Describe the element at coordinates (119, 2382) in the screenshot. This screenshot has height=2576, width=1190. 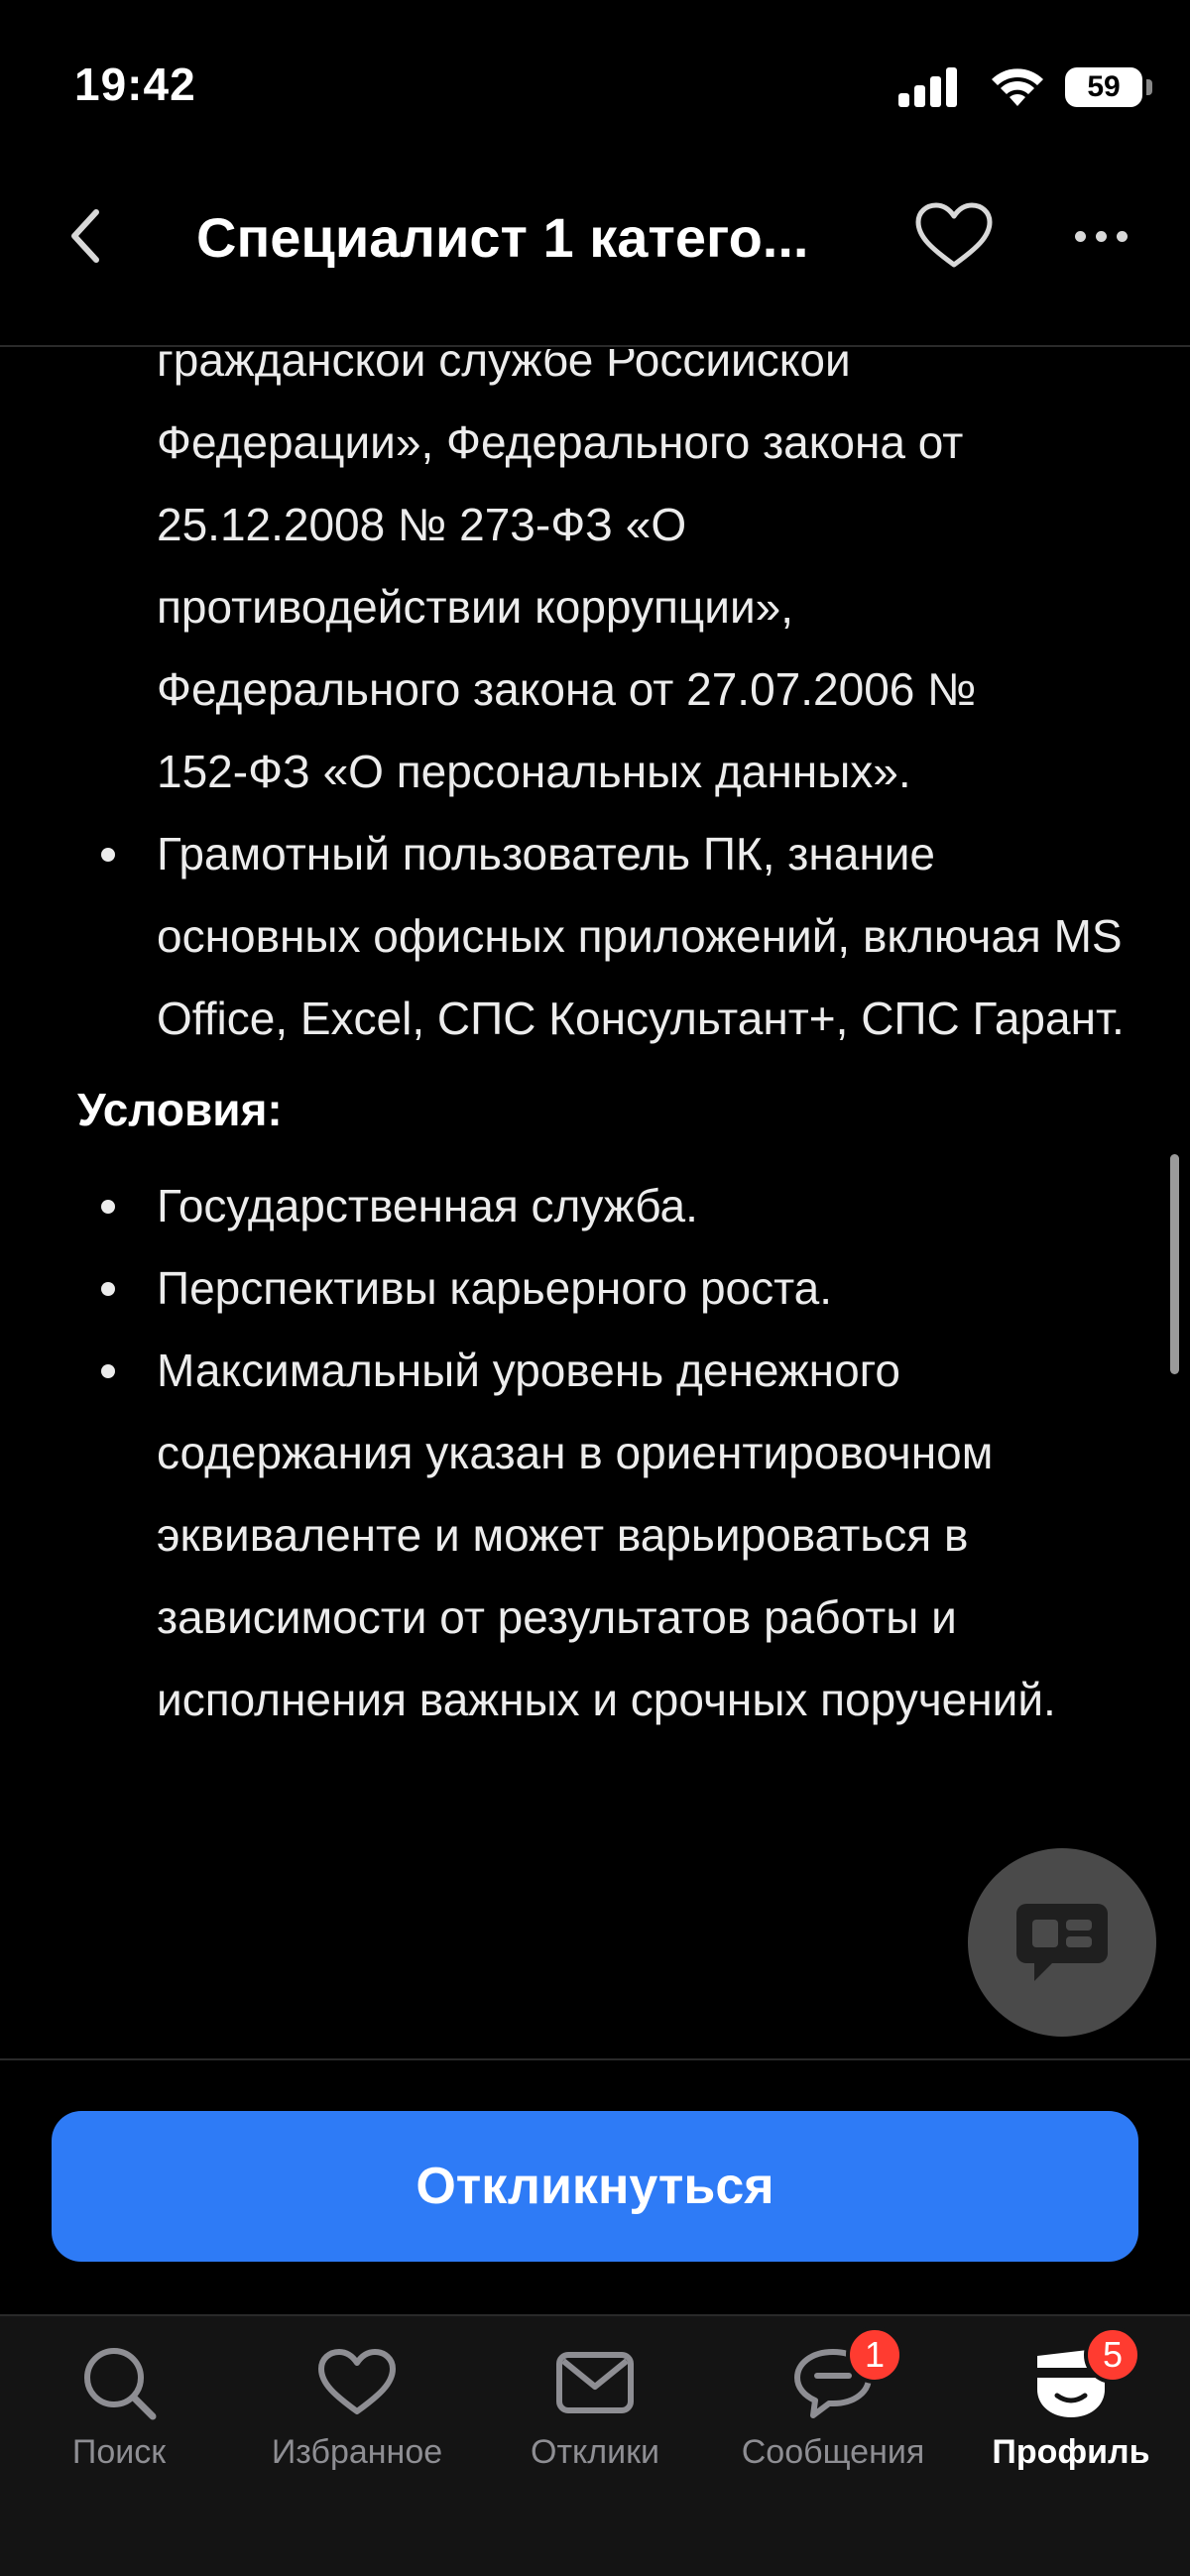
I see `search-icon` at that location.